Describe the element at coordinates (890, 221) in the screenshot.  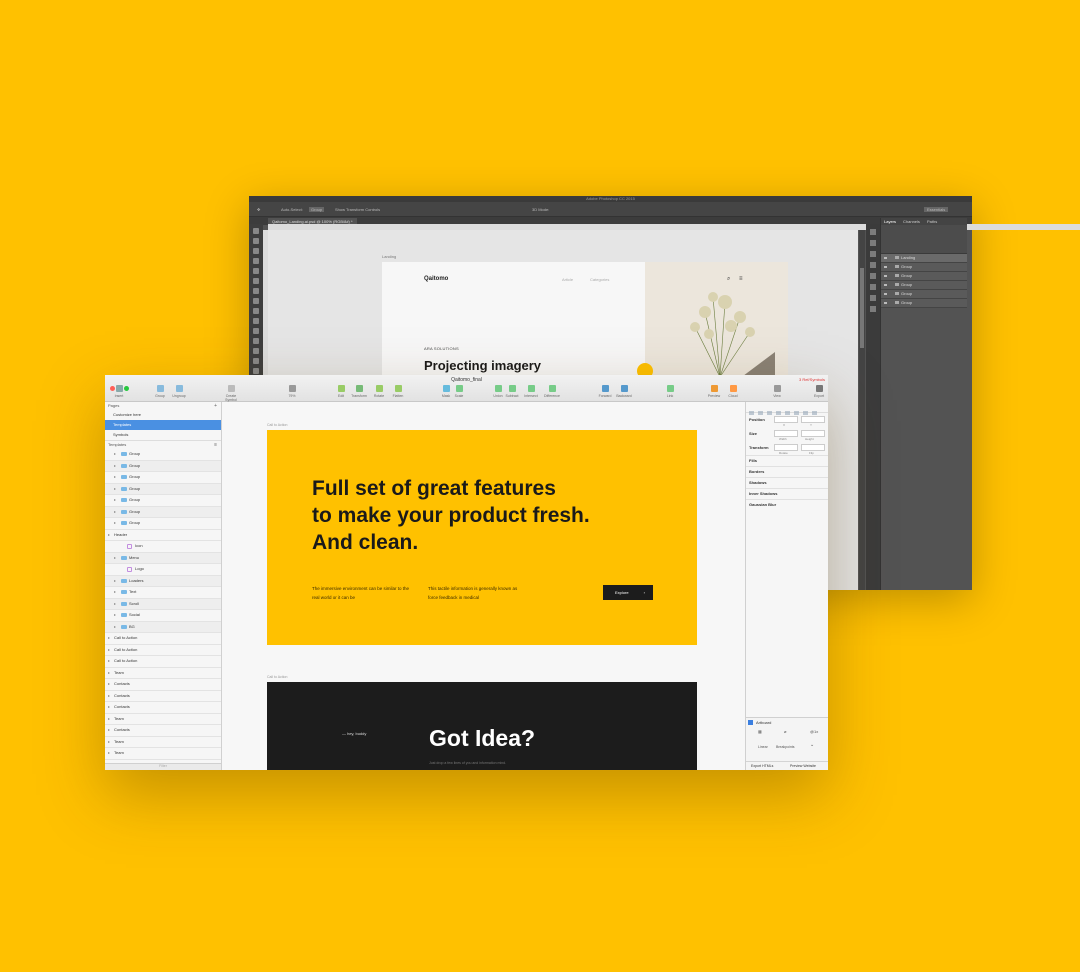
I see `tab-layers: Layers` at that location.